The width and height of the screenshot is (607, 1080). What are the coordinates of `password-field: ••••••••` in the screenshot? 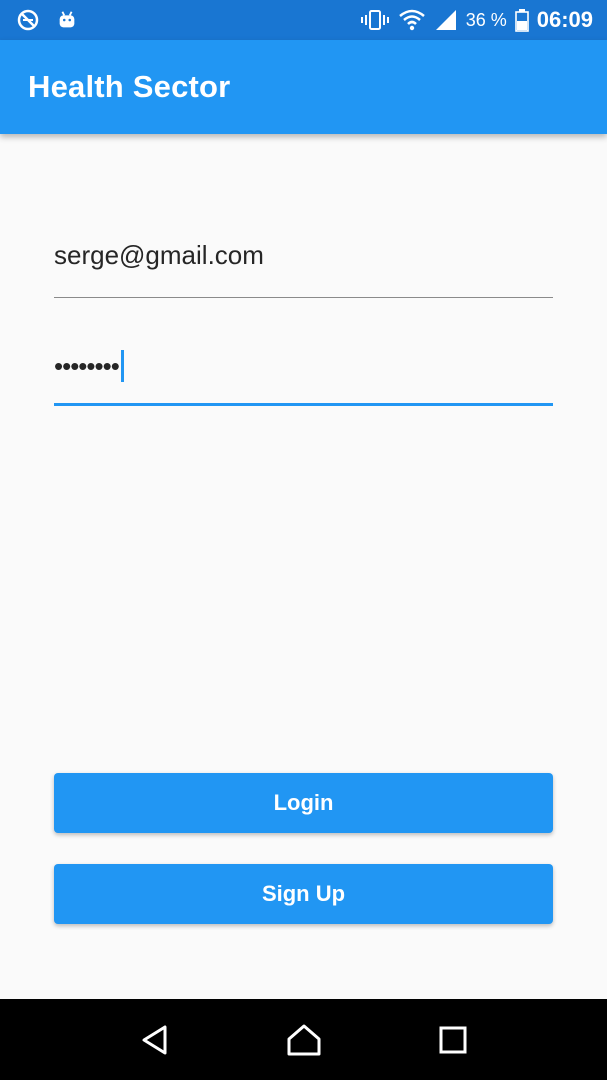 It's located at (303, 371).